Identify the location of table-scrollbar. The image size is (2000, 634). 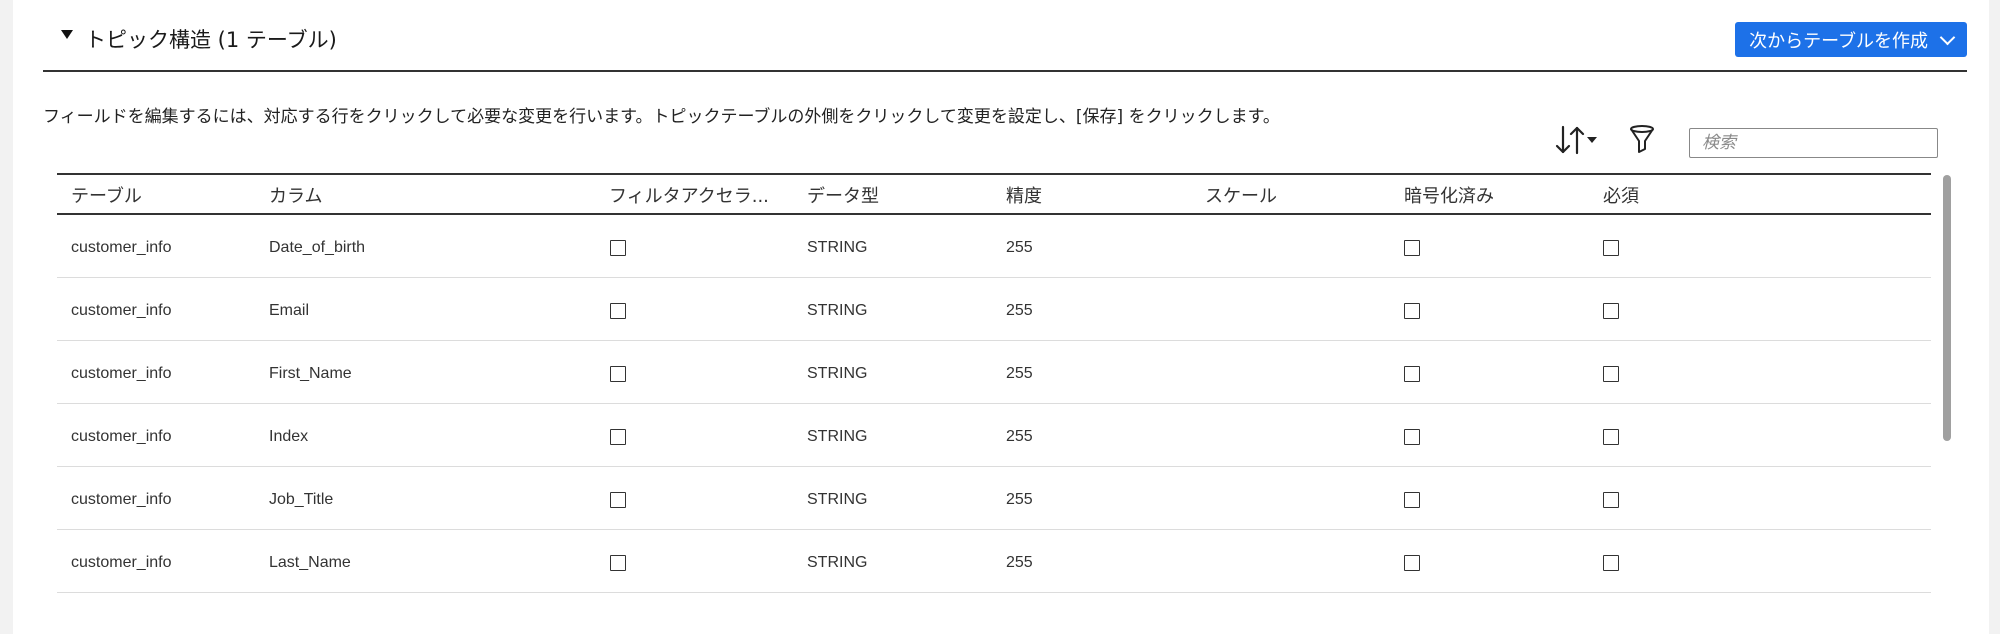
(1946, 385).